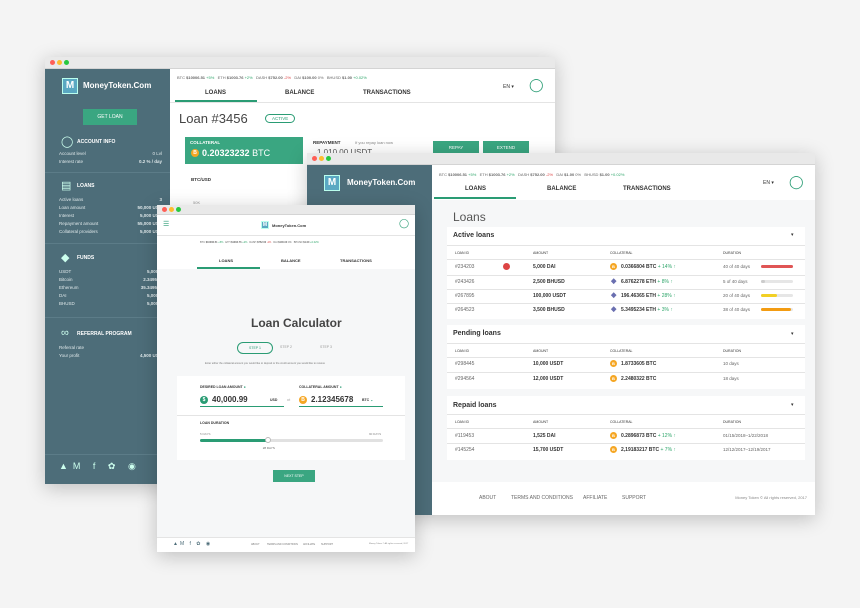 The height and width of the screenshot is (608, 860). I want to click on loan-id: #234203, so click(464, 267).